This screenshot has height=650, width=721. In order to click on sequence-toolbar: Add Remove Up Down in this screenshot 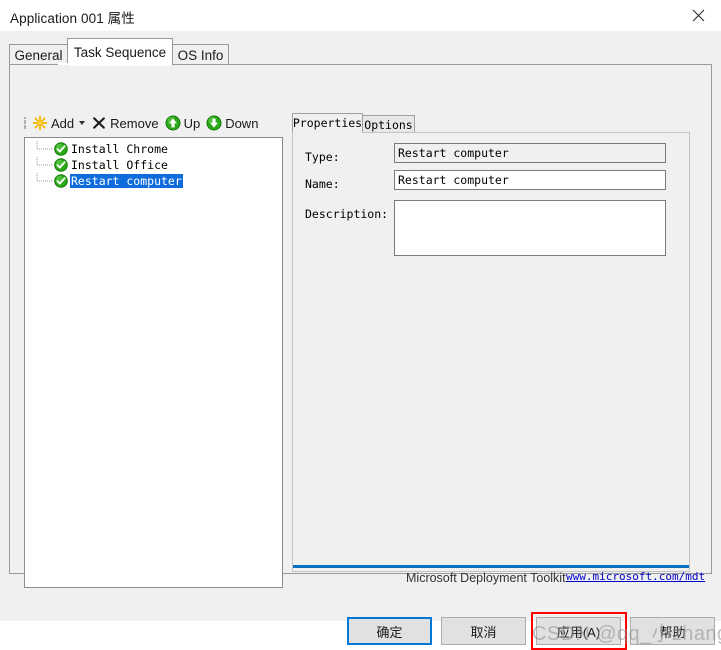, I will do `click(152, 123)`.